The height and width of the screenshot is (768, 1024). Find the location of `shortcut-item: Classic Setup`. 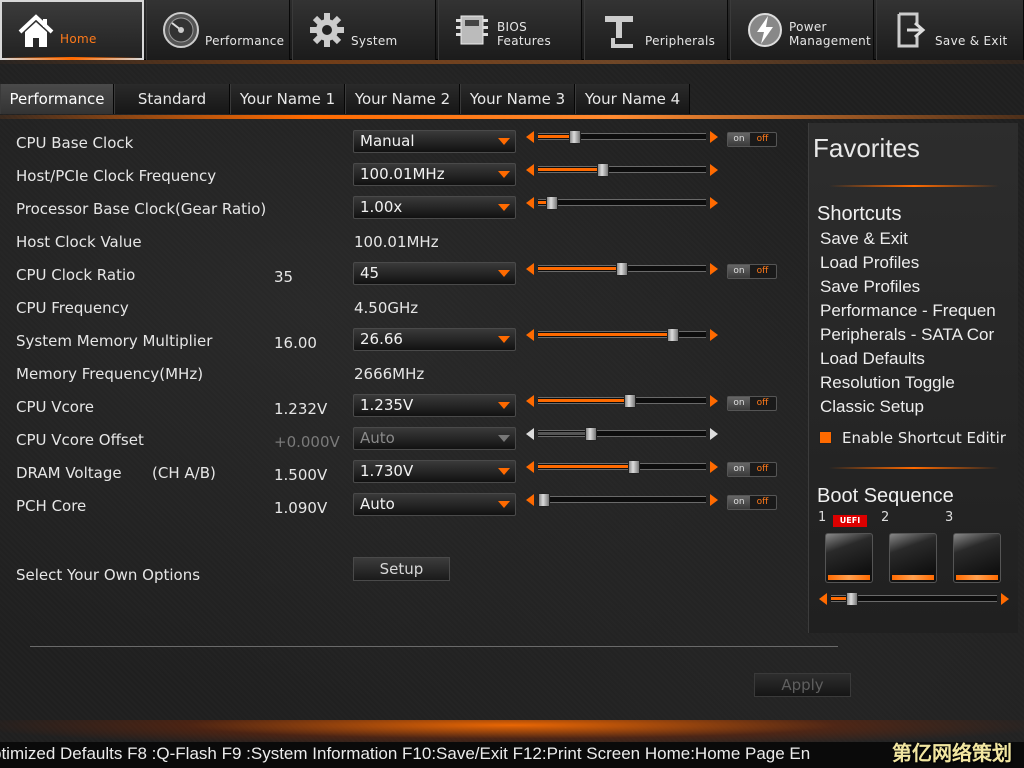

shortcut-item: Classic Setup is located at coordinates (872, 407).